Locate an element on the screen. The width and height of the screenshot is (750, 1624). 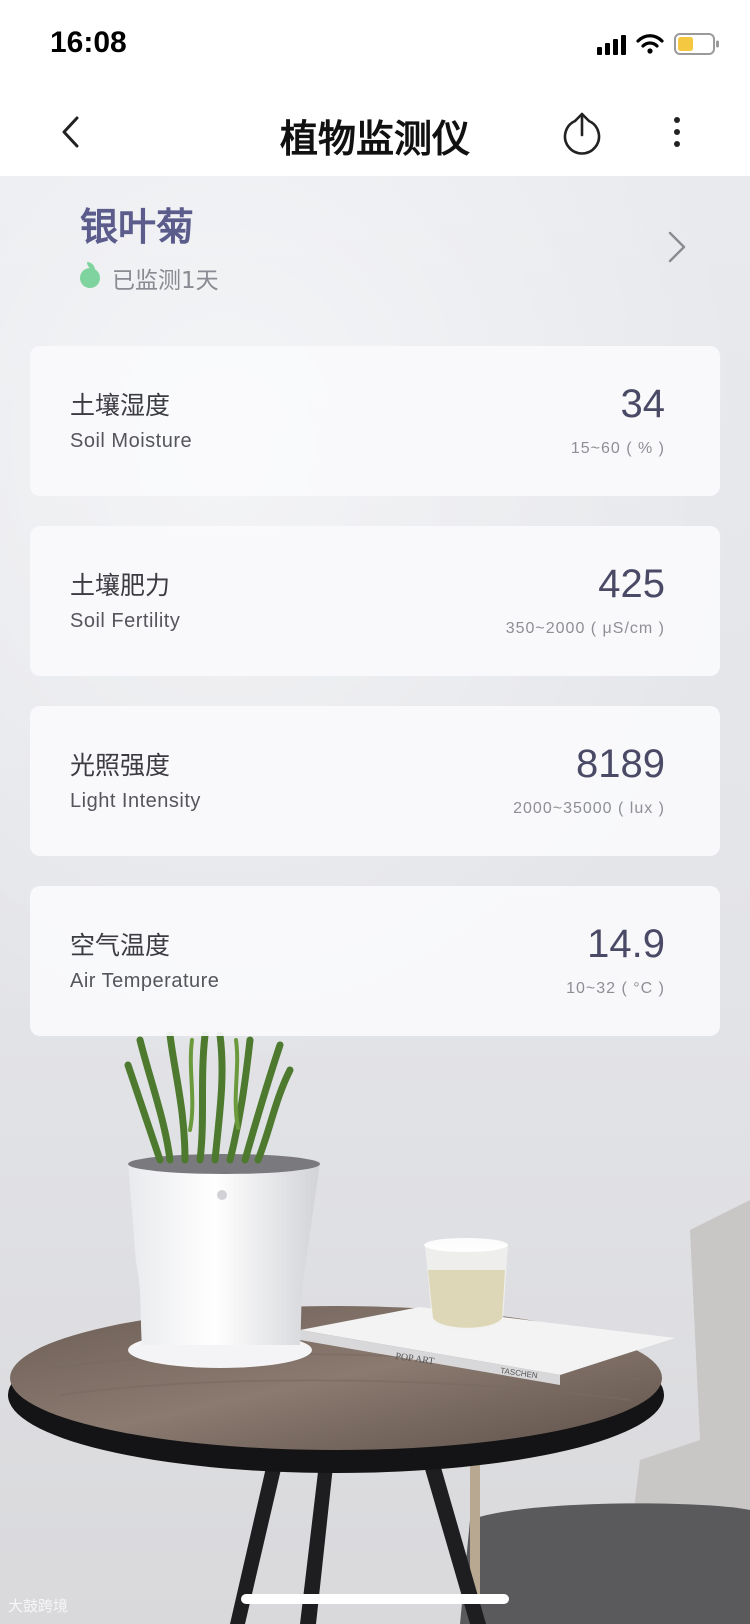
metric-value: 34 is located at coordinates (643, 404).